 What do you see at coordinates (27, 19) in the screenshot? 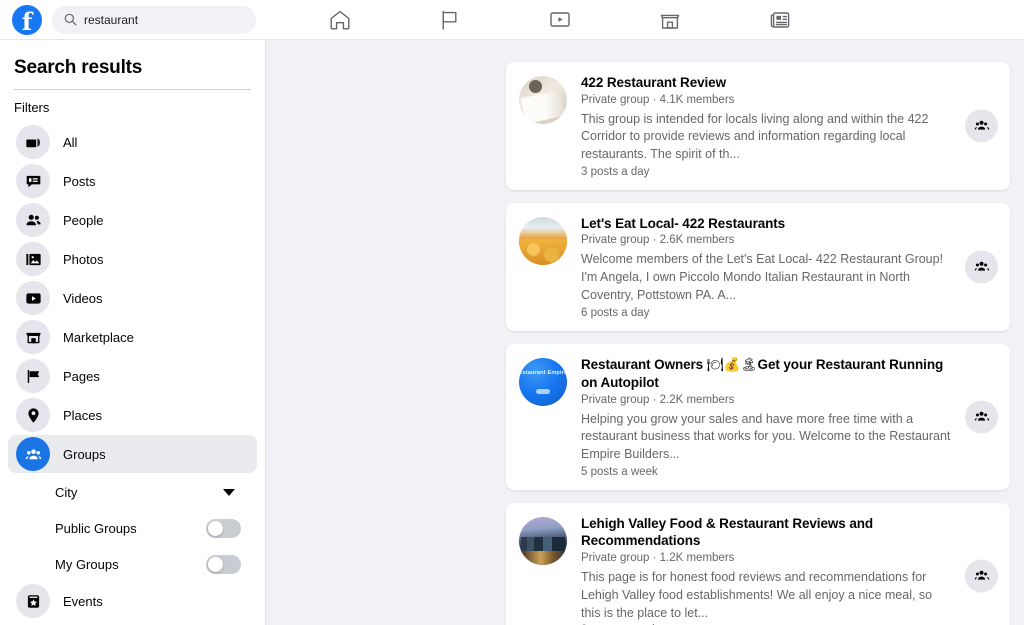
I see `facebook-logo: f` at bounding box center [27, 19].